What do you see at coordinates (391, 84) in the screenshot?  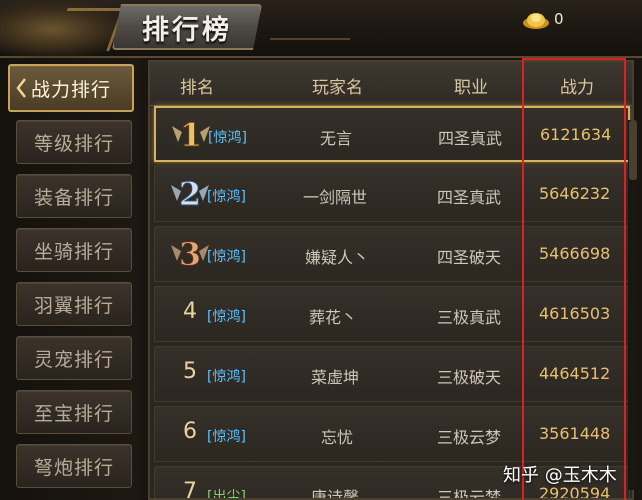 I see `table-header: 排名 玩家名 职业 战力` at bounding box center [391, 84].